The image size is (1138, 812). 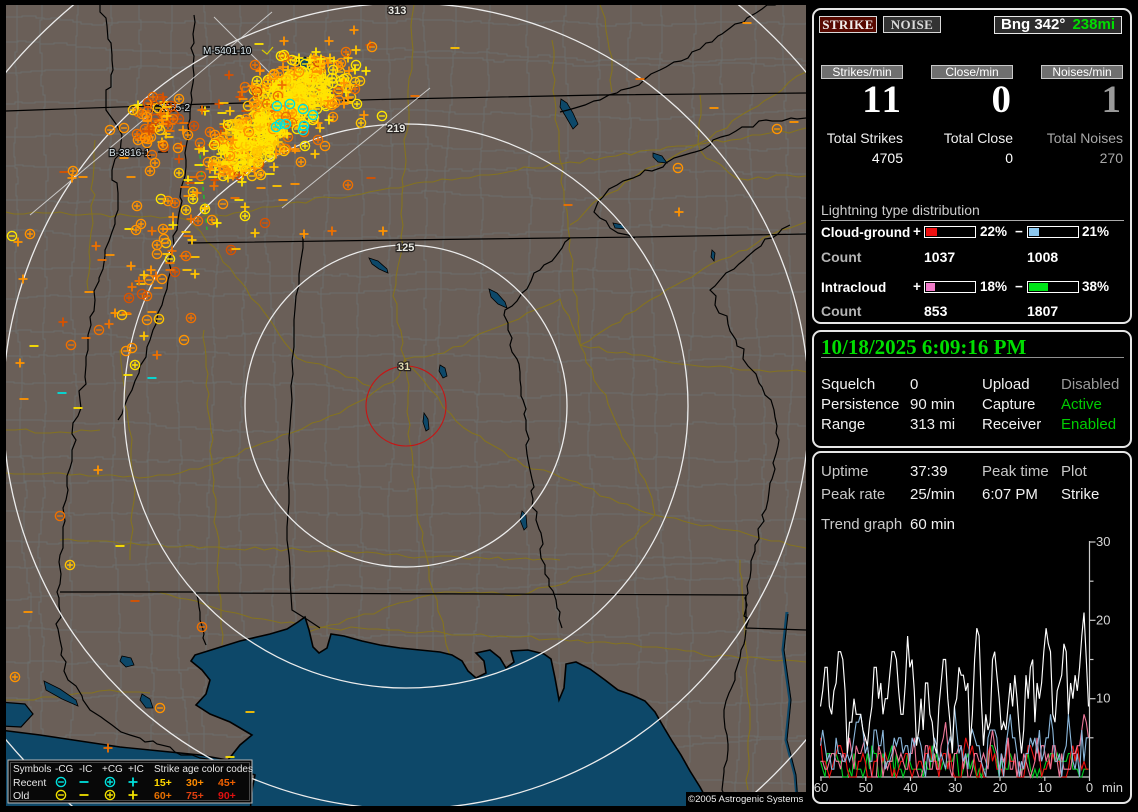 I want to click on svg-text: ©2005 Astrogenic Systems, so click(x=746, y=799).